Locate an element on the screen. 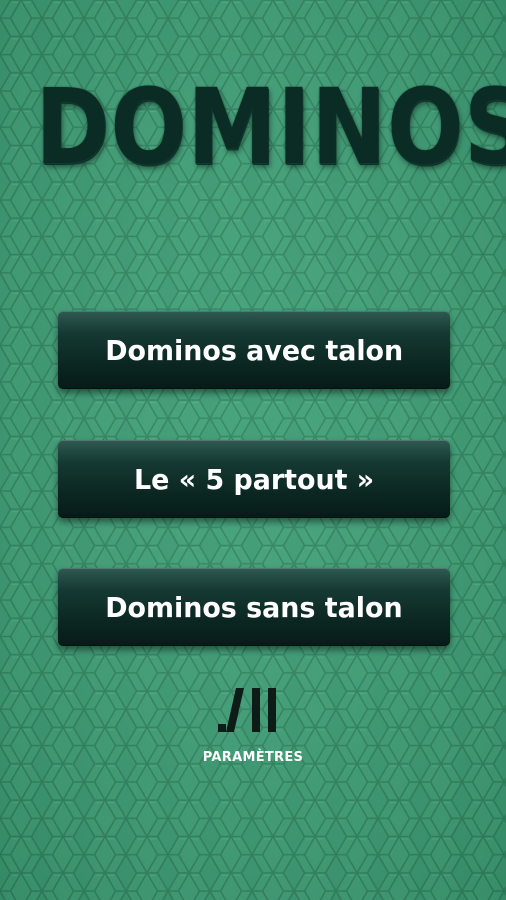 Image resolution: width=506 pixels, height=900 pixels. button-label: Le « 5 partout » is located at coordinates (254, 479).